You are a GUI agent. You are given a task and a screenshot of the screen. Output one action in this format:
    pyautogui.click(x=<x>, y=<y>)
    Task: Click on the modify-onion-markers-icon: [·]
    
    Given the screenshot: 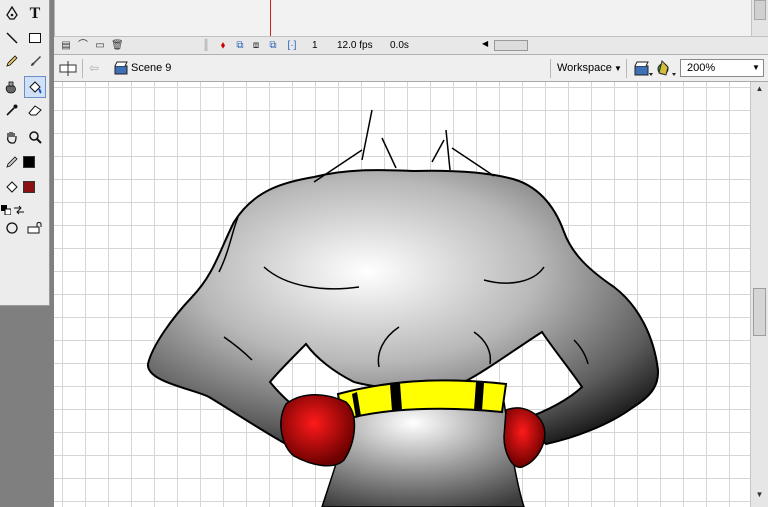 What is the action you would take?
    pyautogui.click(x=292, y=45)
    